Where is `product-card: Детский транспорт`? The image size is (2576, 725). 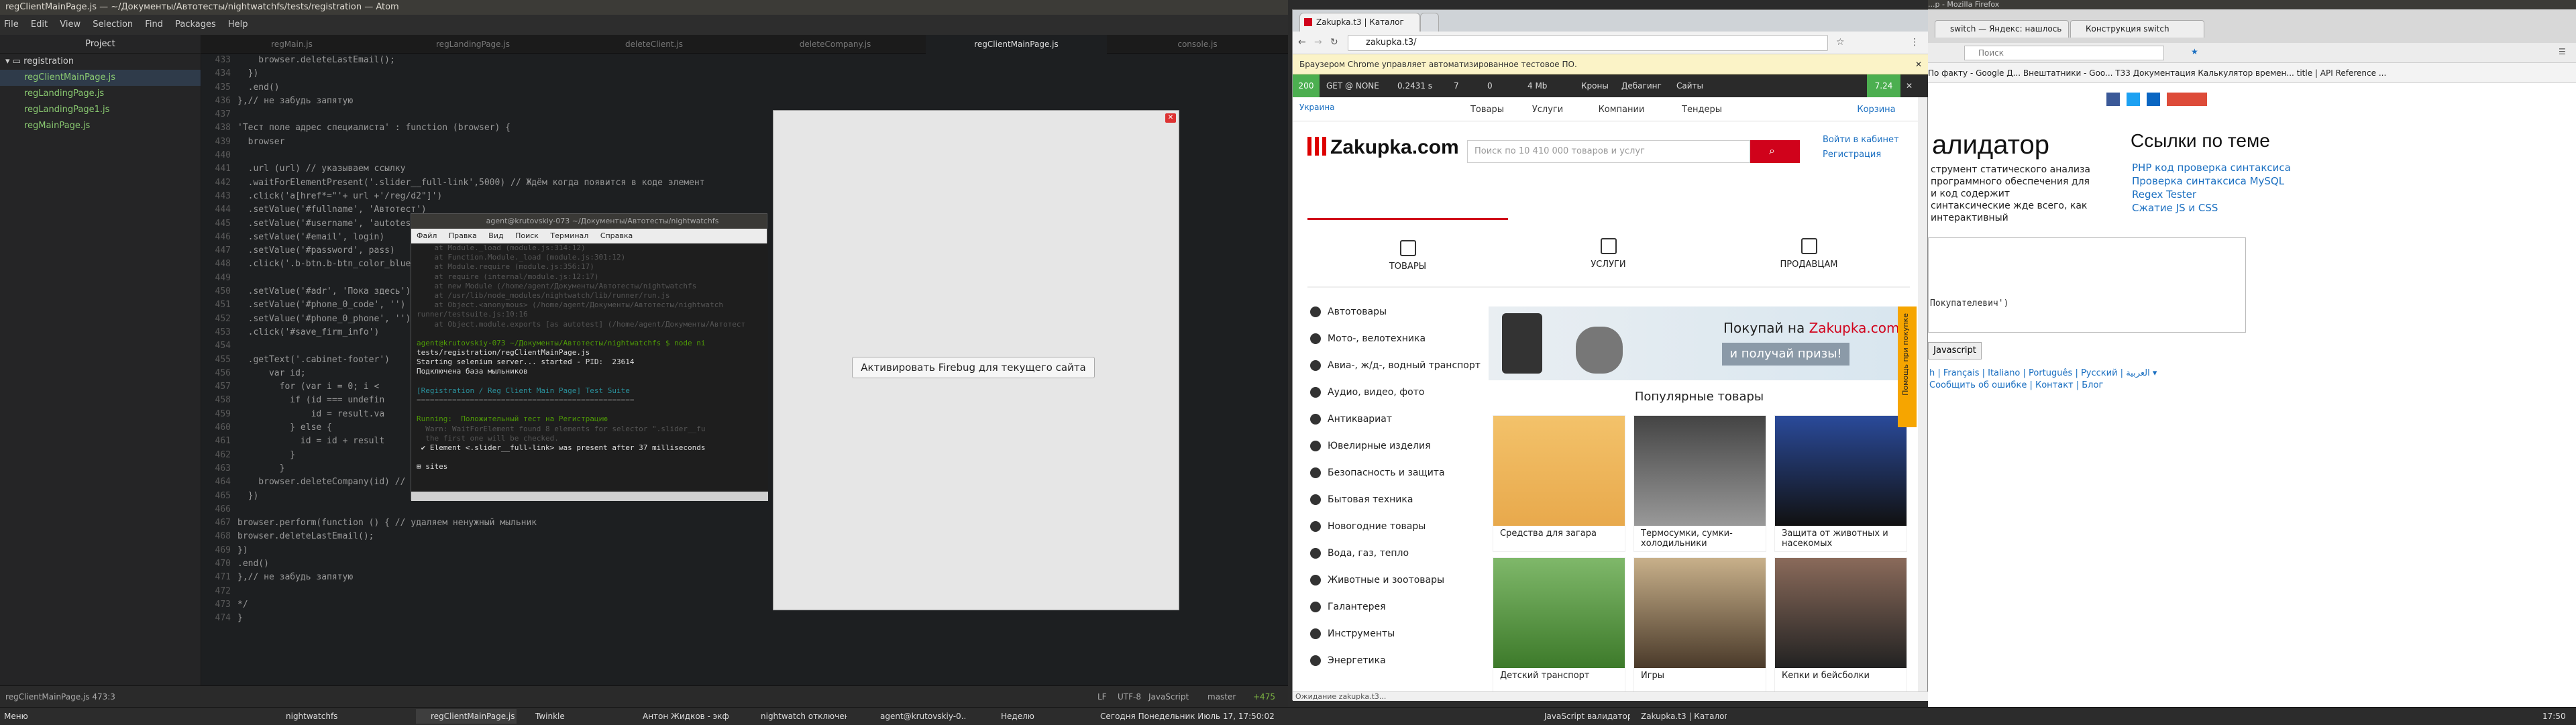 product-card: Детский транспорт is located at coordinates (1559, 624).